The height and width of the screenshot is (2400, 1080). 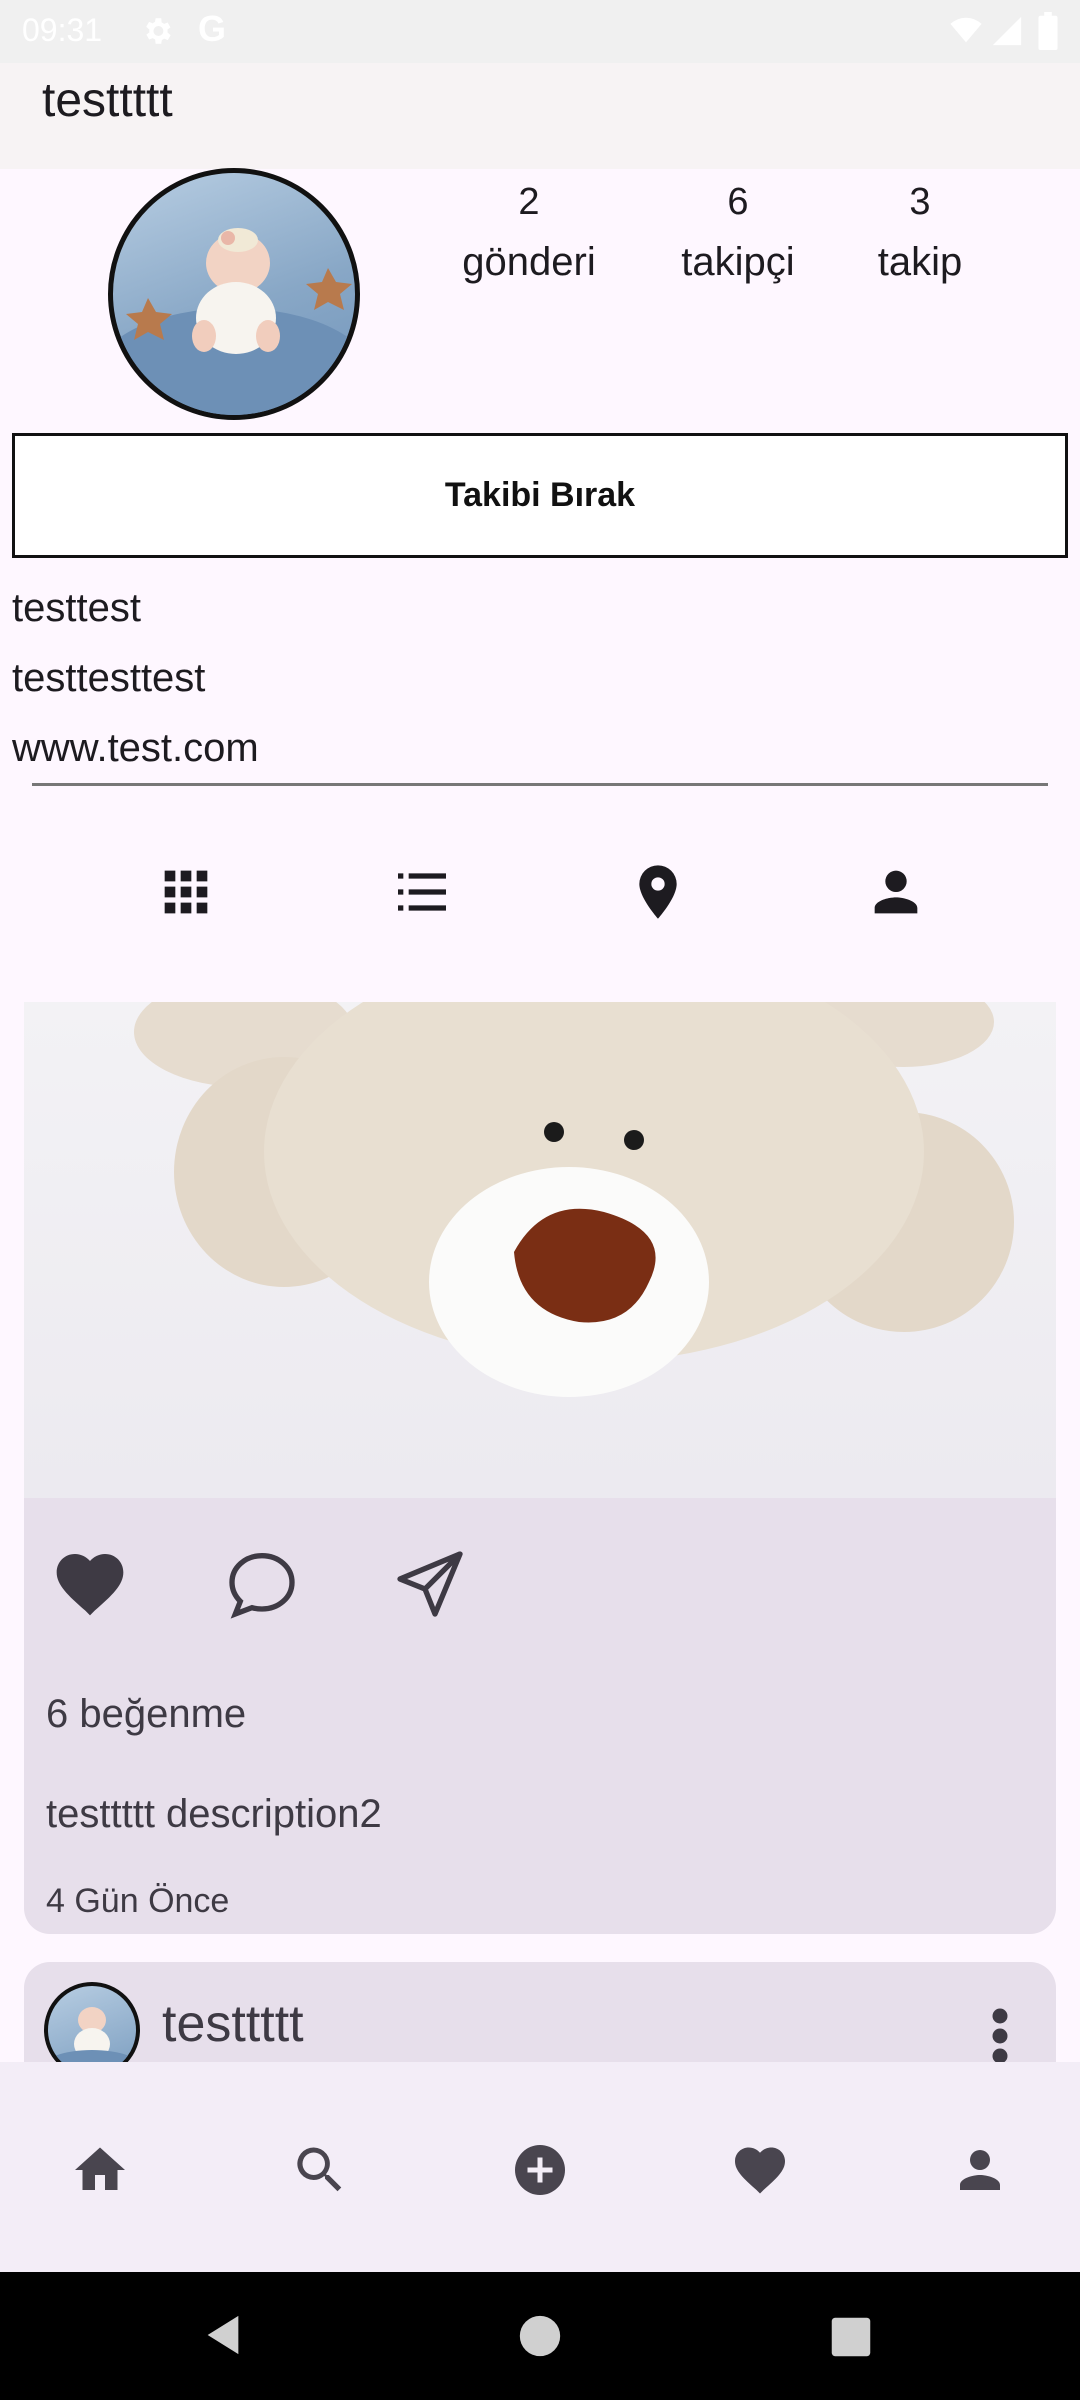 What do you see at coordinates (422, 892) in the screenshot?
I see `list-icon` at bounding box center [422, 892].